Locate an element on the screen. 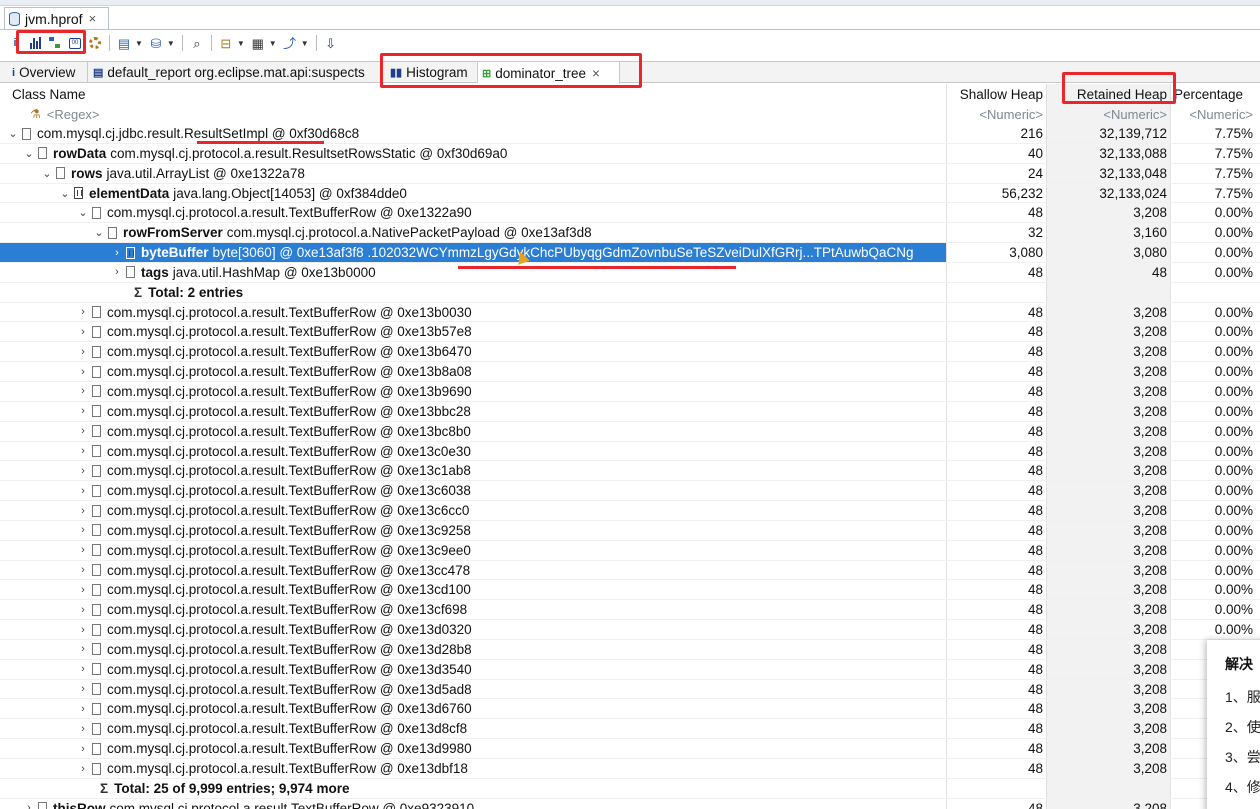 The width and height of the screenshot is (1260, 809). tab-overview: i Overview is located at coordinates (48, 72).